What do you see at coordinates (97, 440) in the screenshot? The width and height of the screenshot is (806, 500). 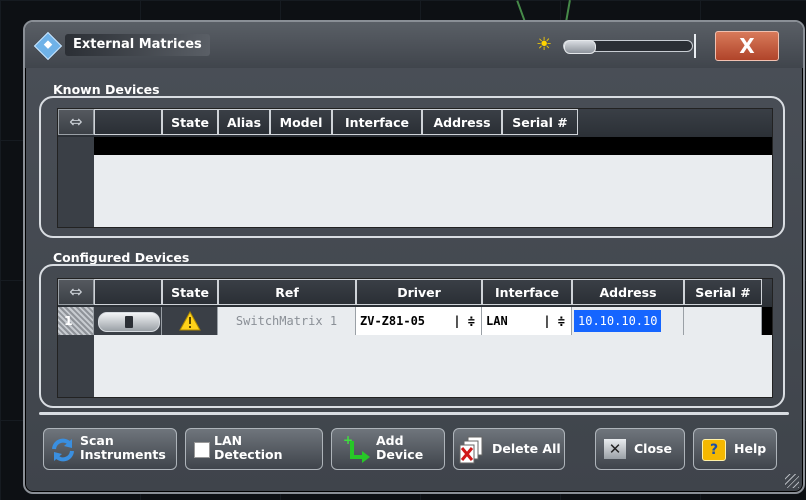 I see `scan-label-line1: Scan` at bounding box center [97, 440].